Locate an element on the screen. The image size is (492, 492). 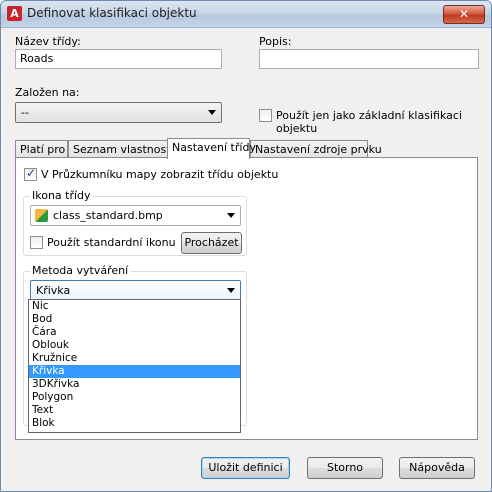
title-bar: A Definovat klasifikaci objektu ✕ is located at coordinates (246, 14).